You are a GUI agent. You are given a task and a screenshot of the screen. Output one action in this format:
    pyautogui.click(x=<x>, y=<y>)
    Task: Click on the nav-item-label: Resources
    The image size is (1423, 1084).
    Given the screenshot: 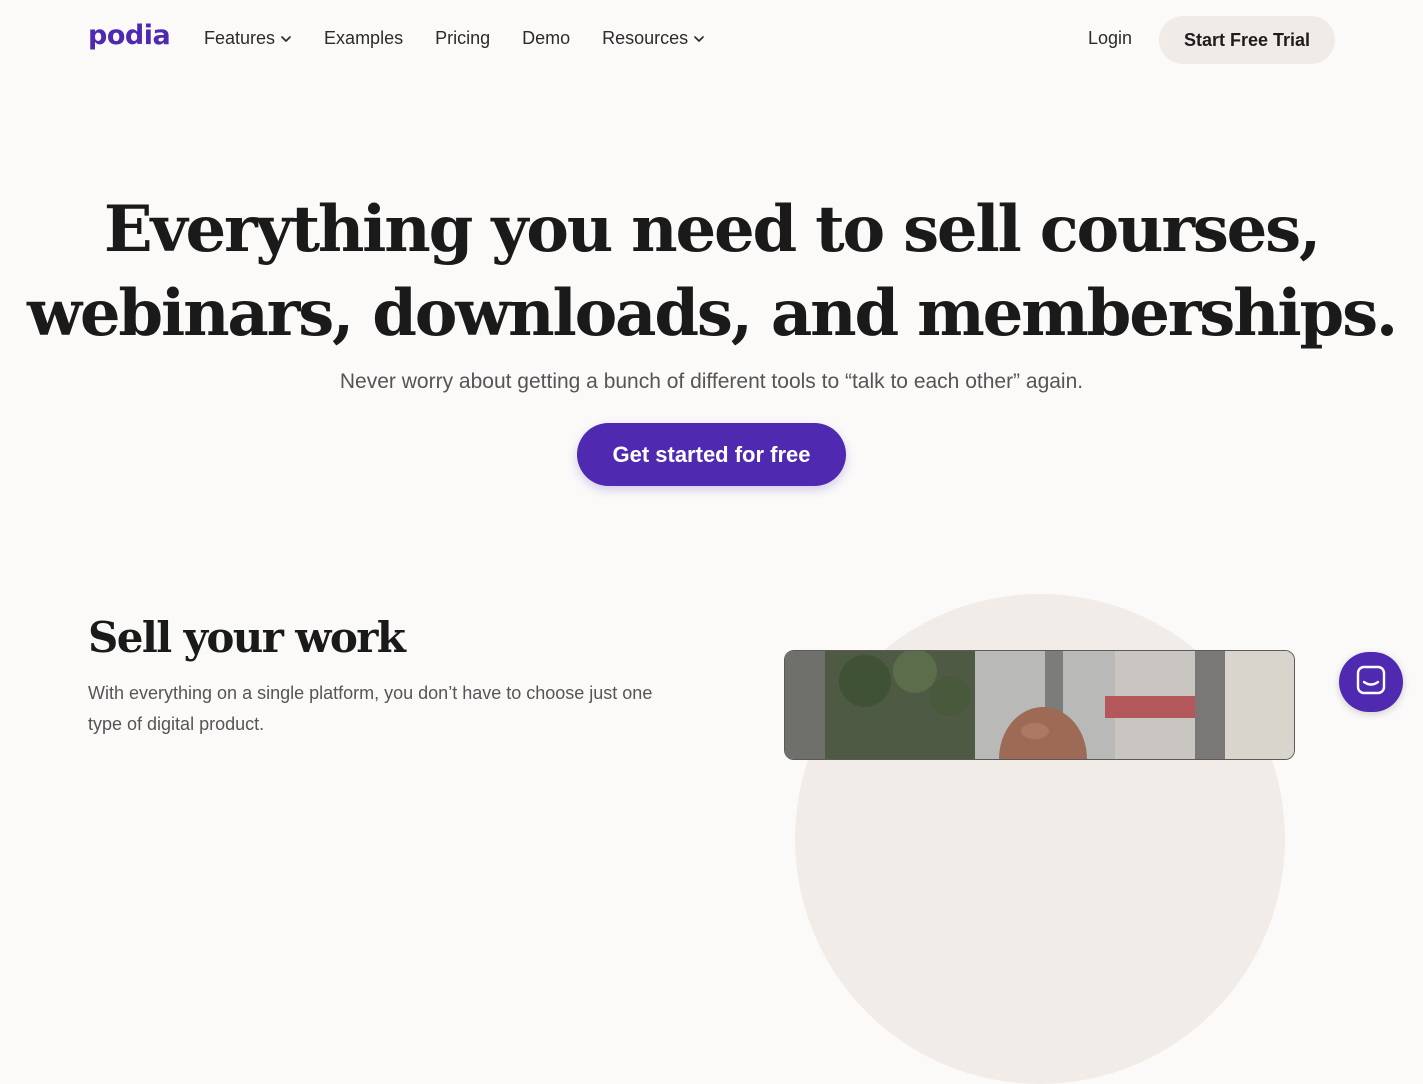 What is the action you would take?
    pyautogui.click(x=645, y=38)
    